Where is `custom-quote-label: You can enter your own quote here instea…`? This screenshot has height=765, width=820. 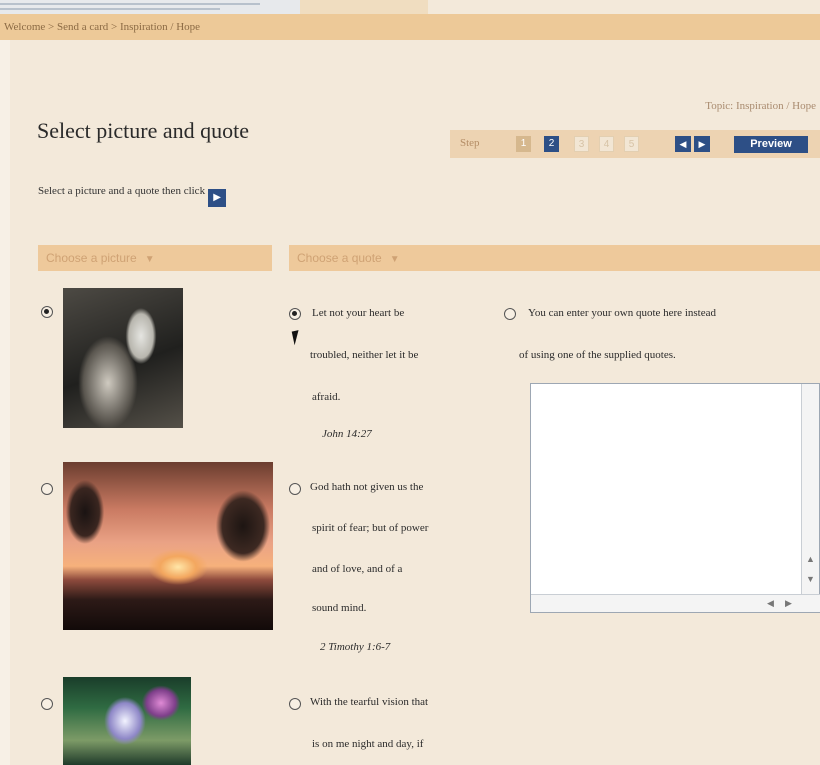 custom-quote-label: You can enter your own quote here instea… is located at coordinates (622, 313).